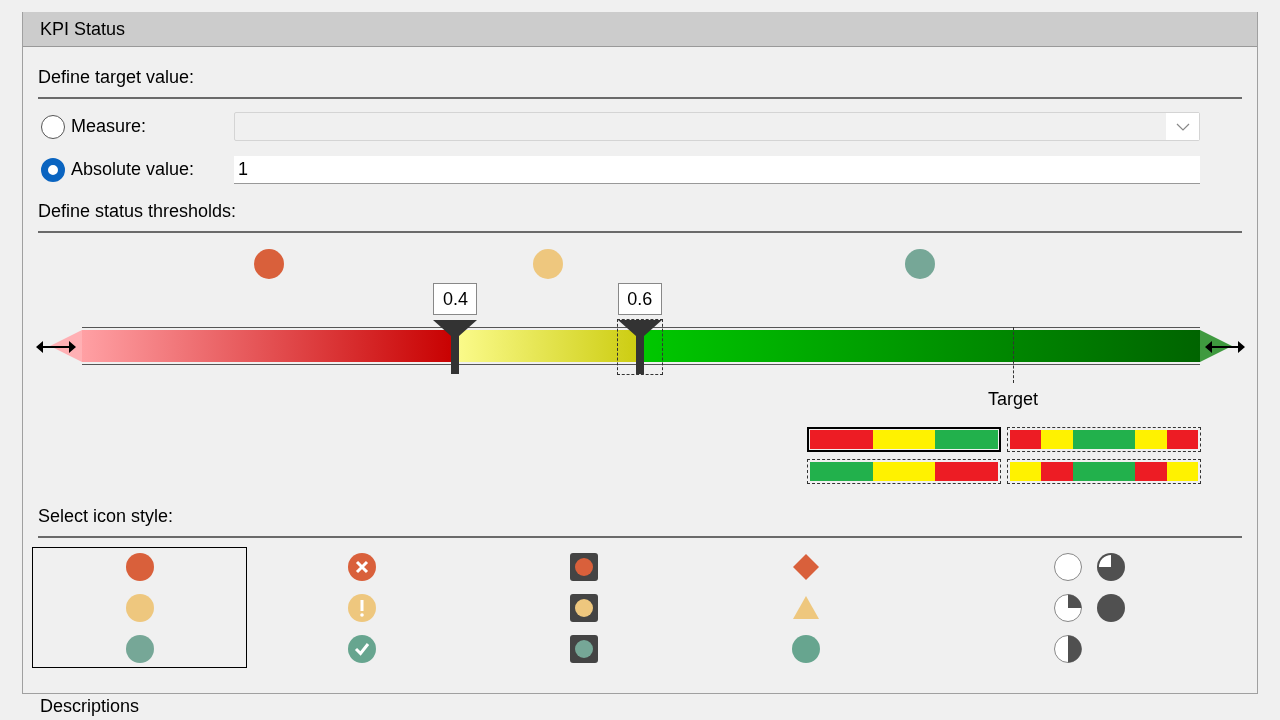 Image resolution: width=1280 pixels, height=720 pixels. What do you see at coordinates (1013, 399) in the screenshot?
I see `target-label: Target` at bounding box center [1013, 399].